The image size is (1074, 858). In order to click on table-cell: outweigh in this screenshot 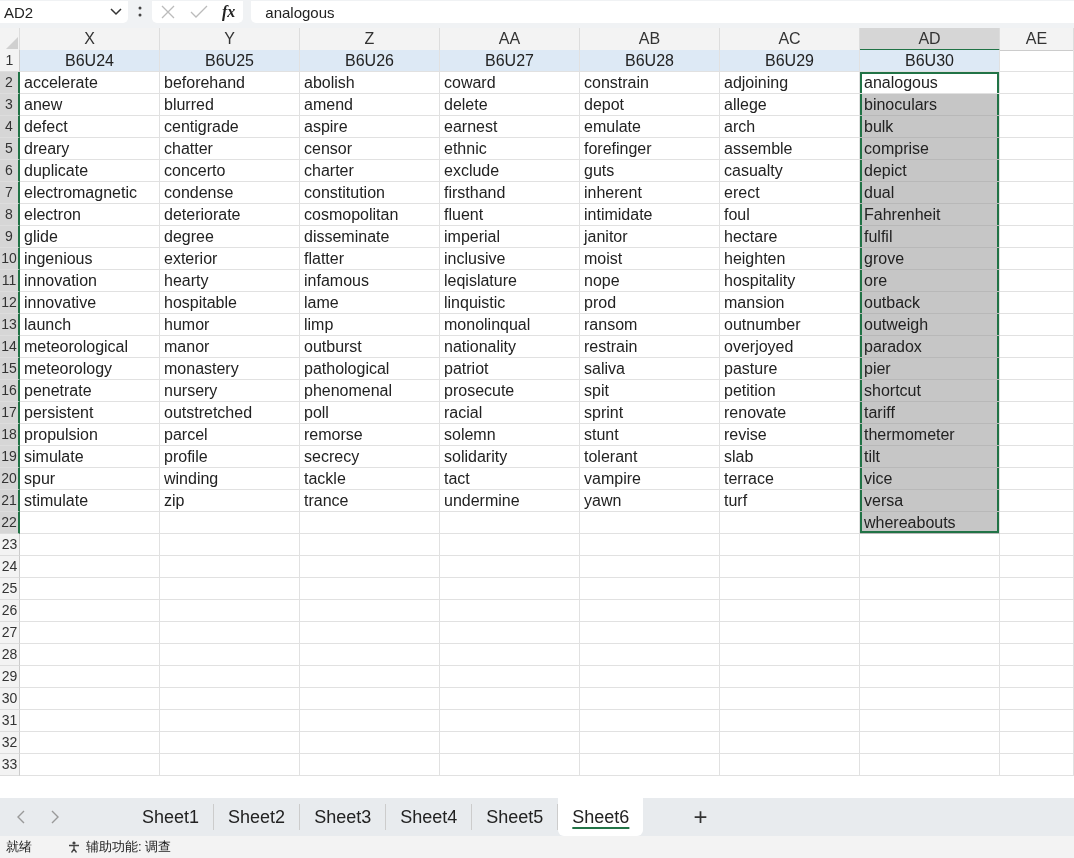, I will do `click(930, 325)`.